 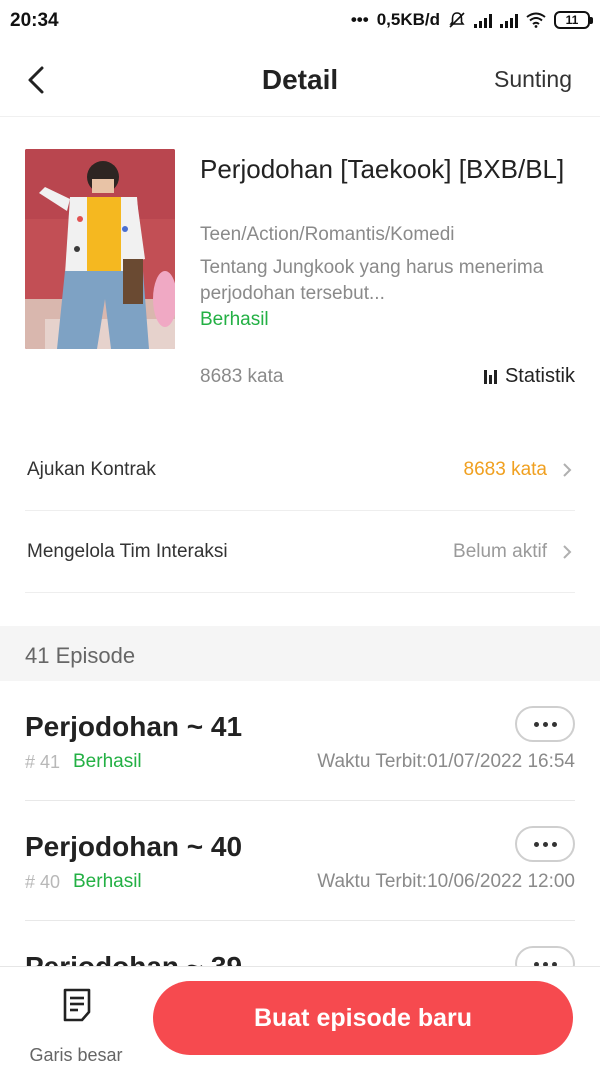 What do you see at coordinates (76, 1055) in the screenshot?
I see `outline-label: Garis besar` at bounding box center [76, 1055].